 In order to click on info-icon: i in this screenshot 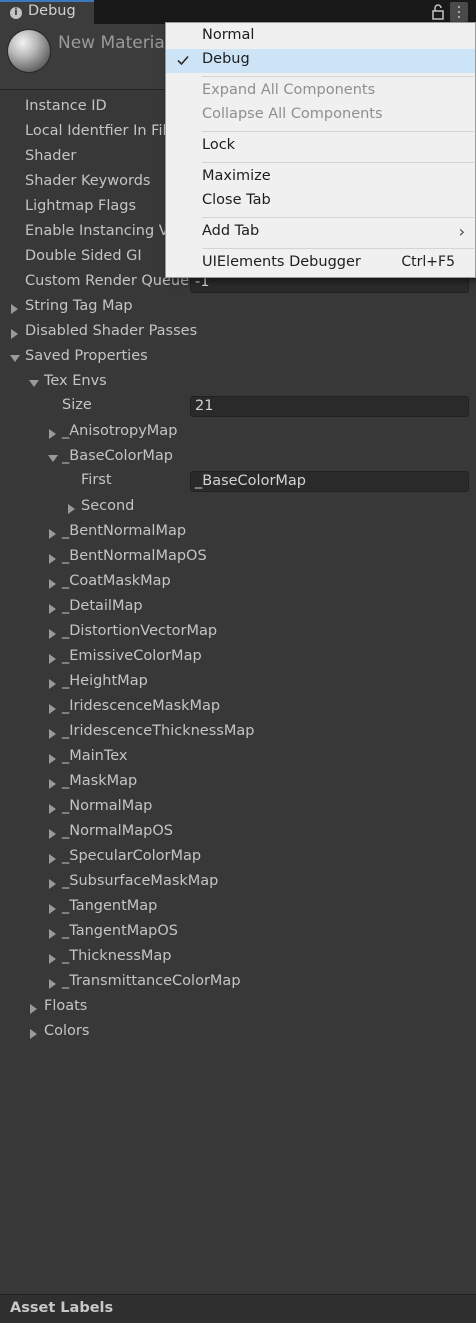, I will do `click(16, 13)`.